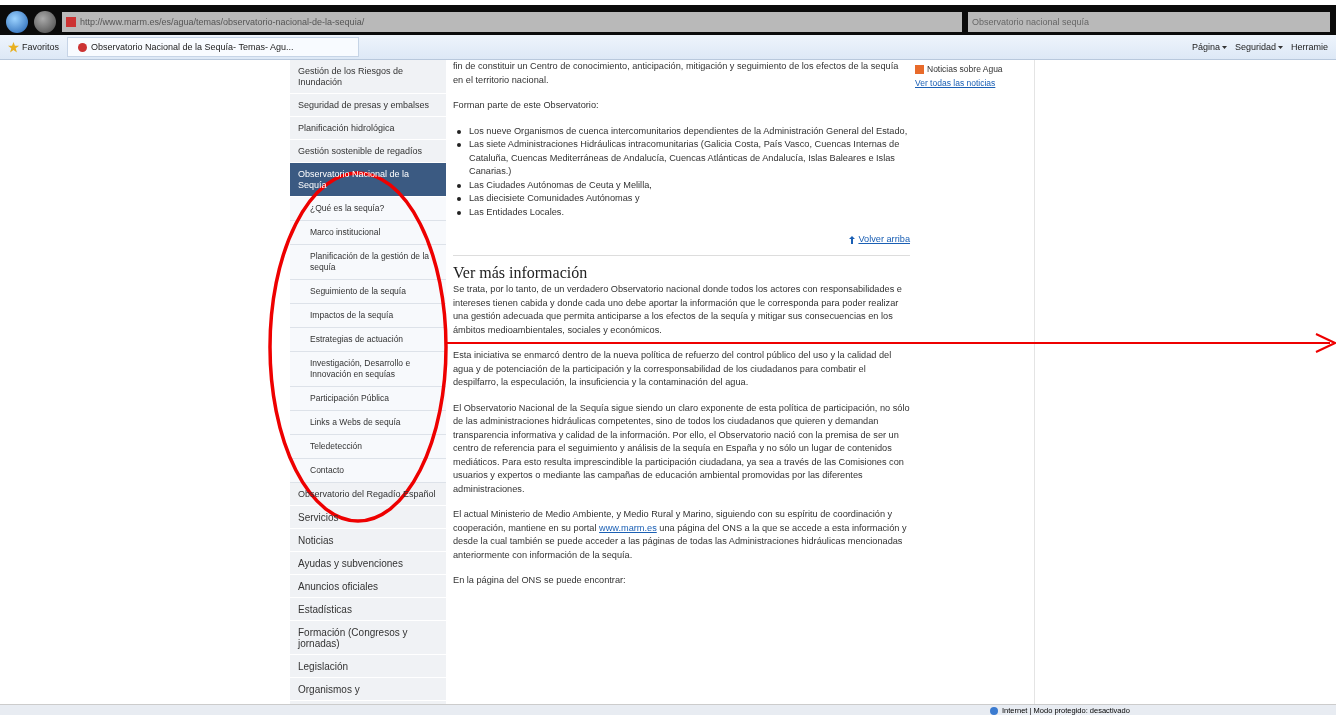 The image size is (1336, 715). What do you see at coordinates (368, 609) in the screenshot?
I see `sidebar-item: Estadísticas` at bounding box center [368, 609].